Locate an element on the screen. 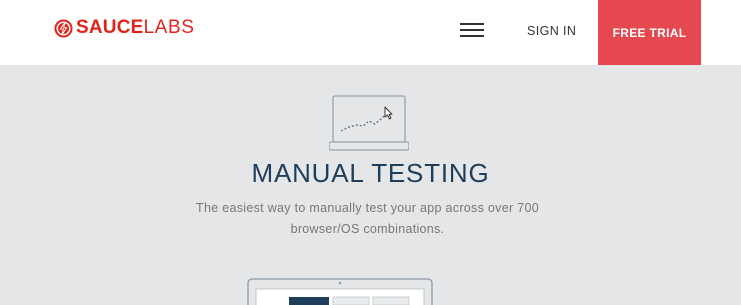 Image resolution: width=741 pixels, height=305 pixels. logo-wordmark: SAUCELABS is located at coordinates (135, 28).